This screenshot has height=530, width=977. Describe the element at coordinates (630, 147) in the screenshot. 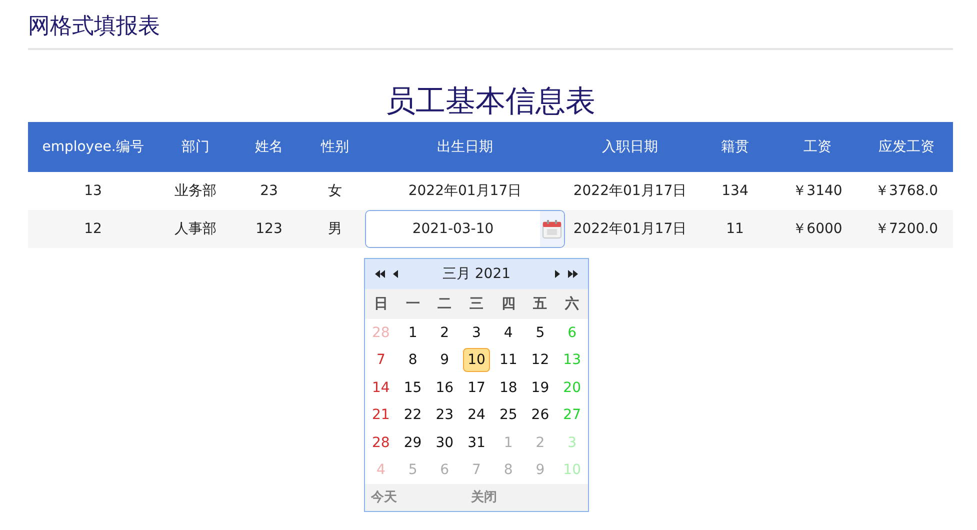

I see `column-header: 入职日期` at that location.